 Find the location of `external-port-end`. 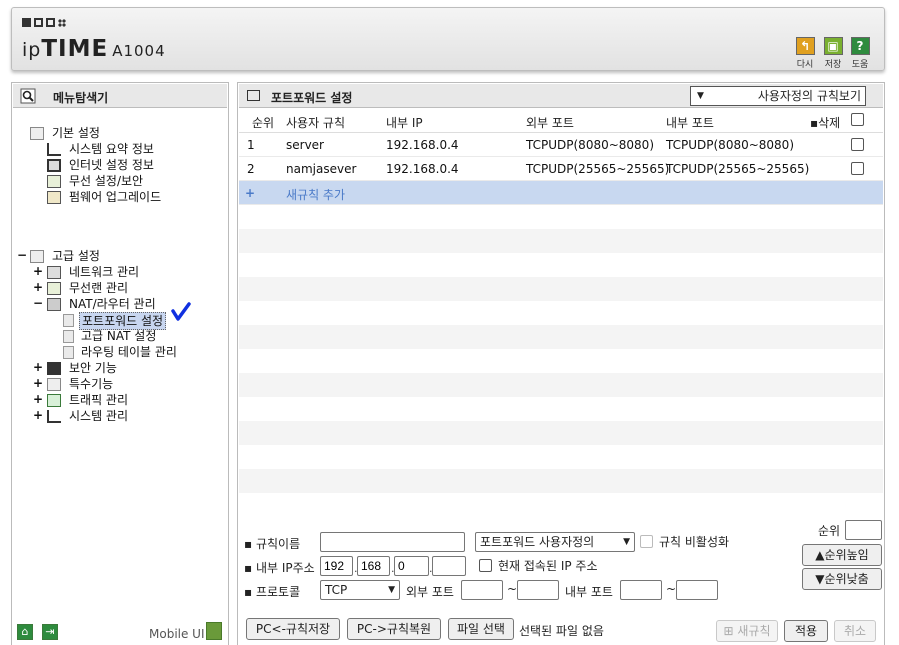

external-port-end is located at coordinates (538, 590).